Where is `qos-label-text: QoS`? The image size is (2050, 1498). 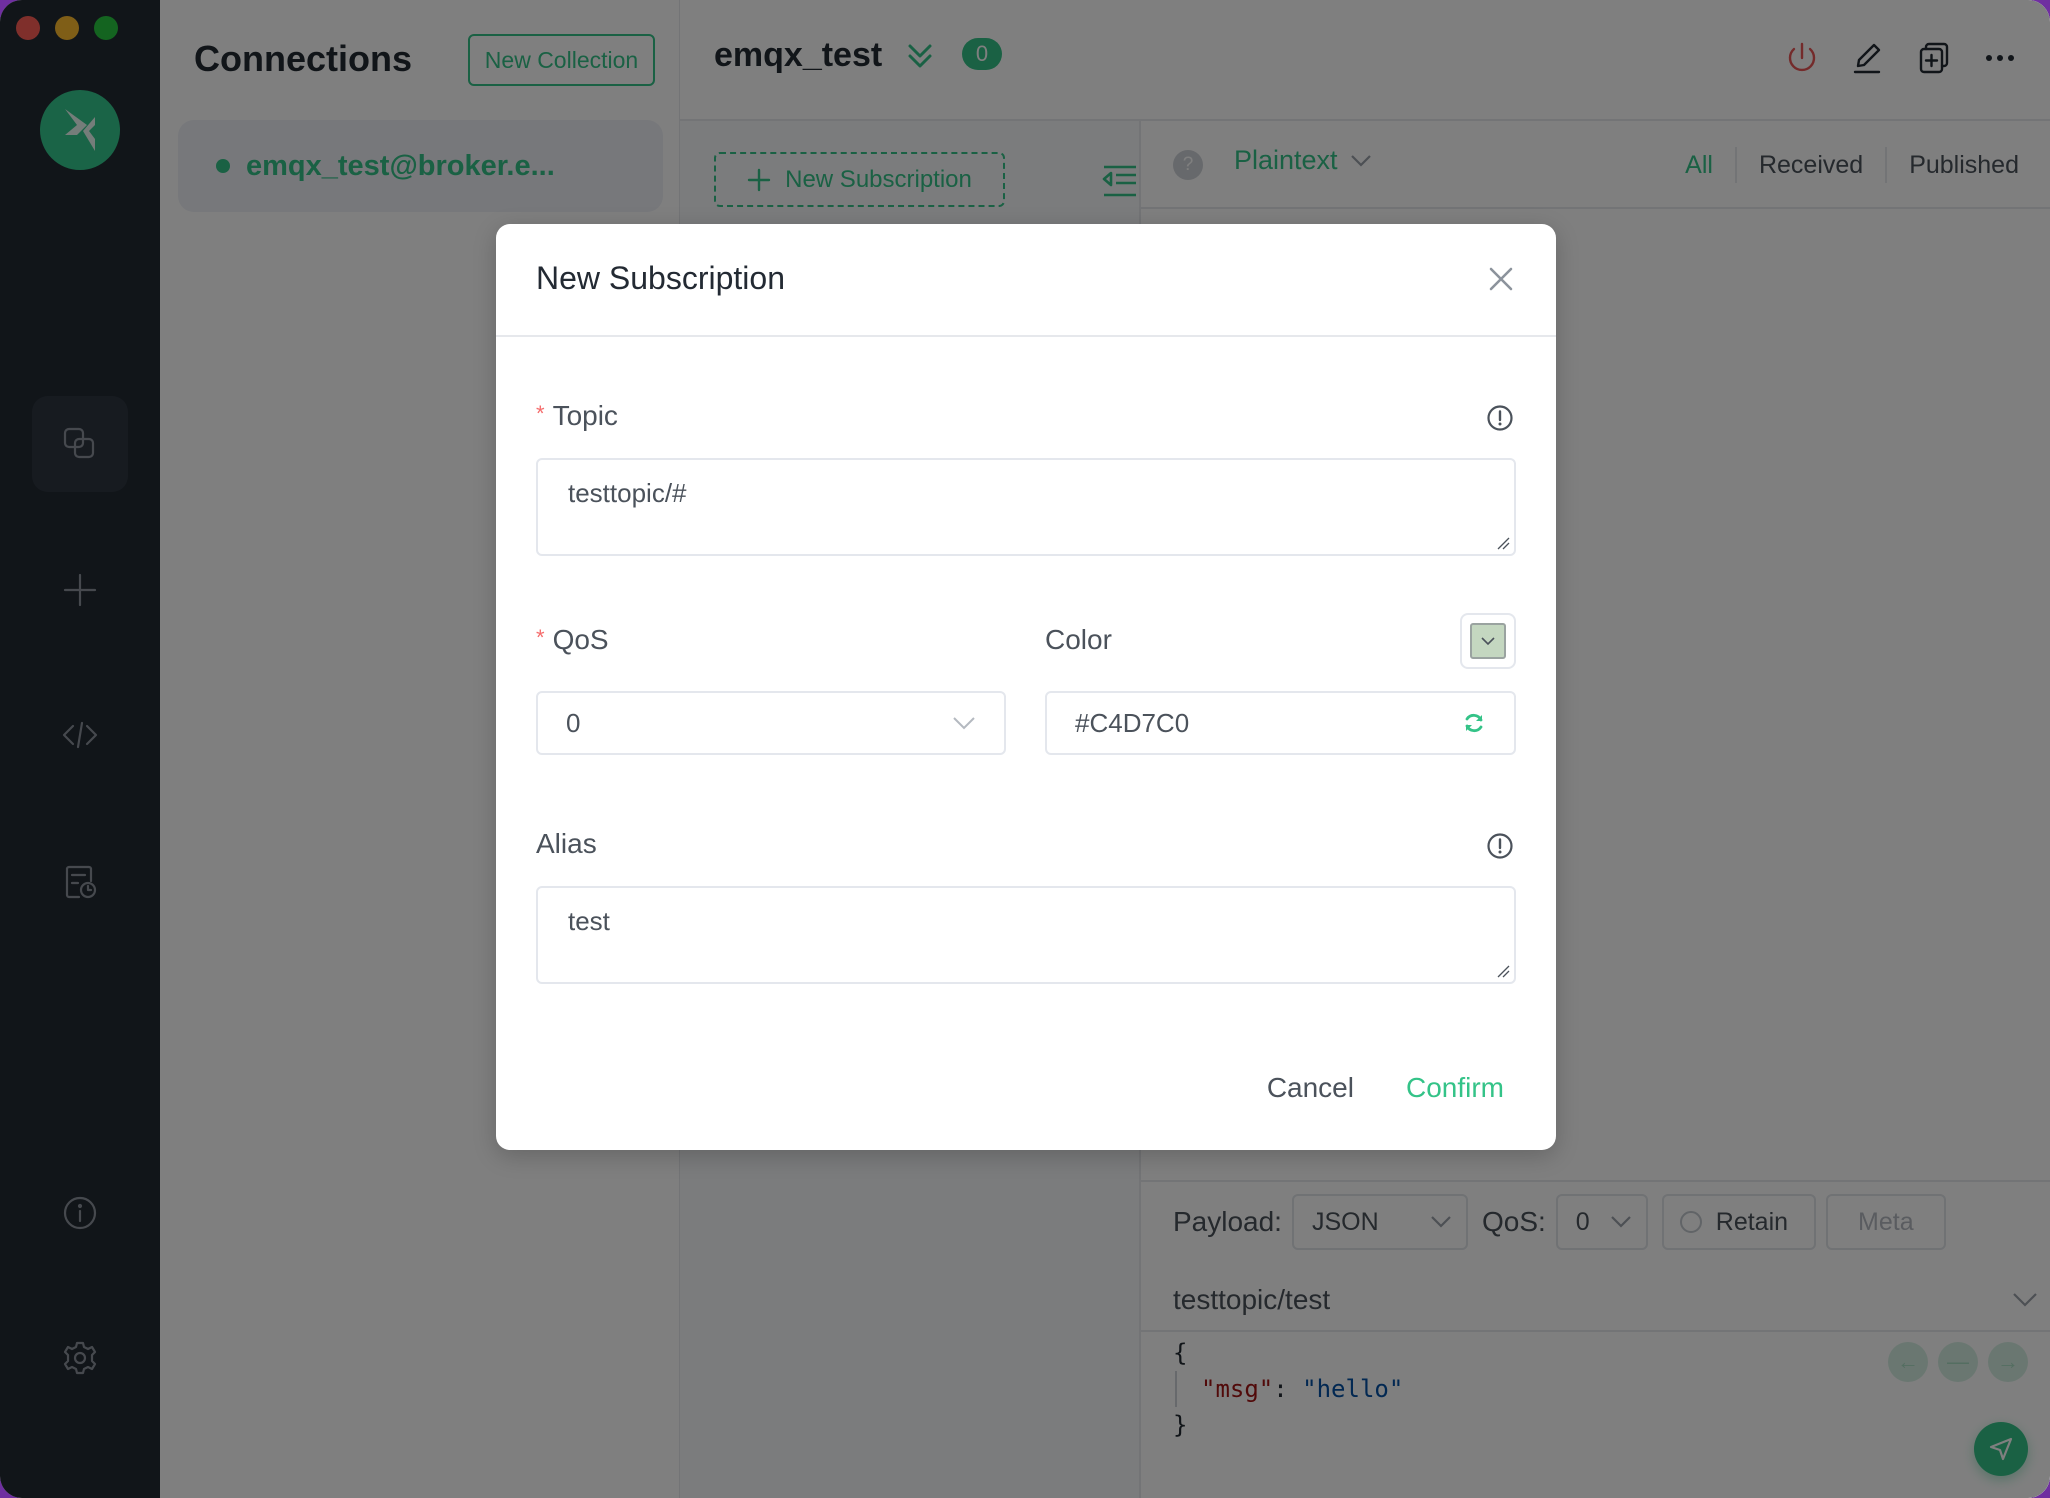
qos-label-text: QoS is located at coordinates (580, 639).